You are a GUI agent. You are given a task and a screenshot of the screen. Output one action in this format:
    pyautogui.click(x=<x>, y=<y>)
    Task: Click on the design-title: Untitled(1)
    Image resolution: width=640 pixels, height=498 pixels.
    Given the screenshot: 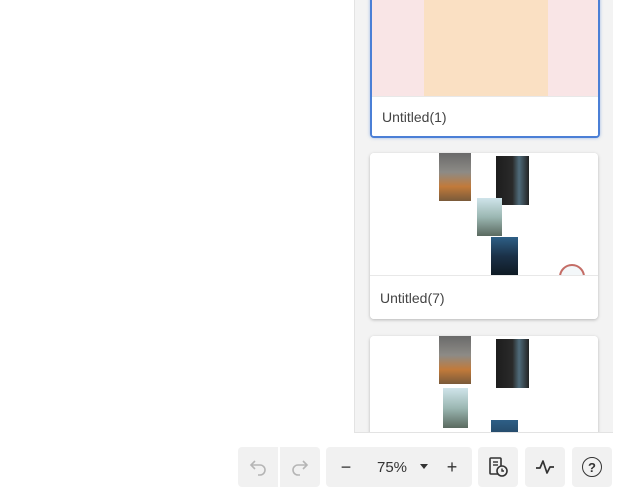 What is the action you would take?
    pyautogui.click(x=485, y=116)
    